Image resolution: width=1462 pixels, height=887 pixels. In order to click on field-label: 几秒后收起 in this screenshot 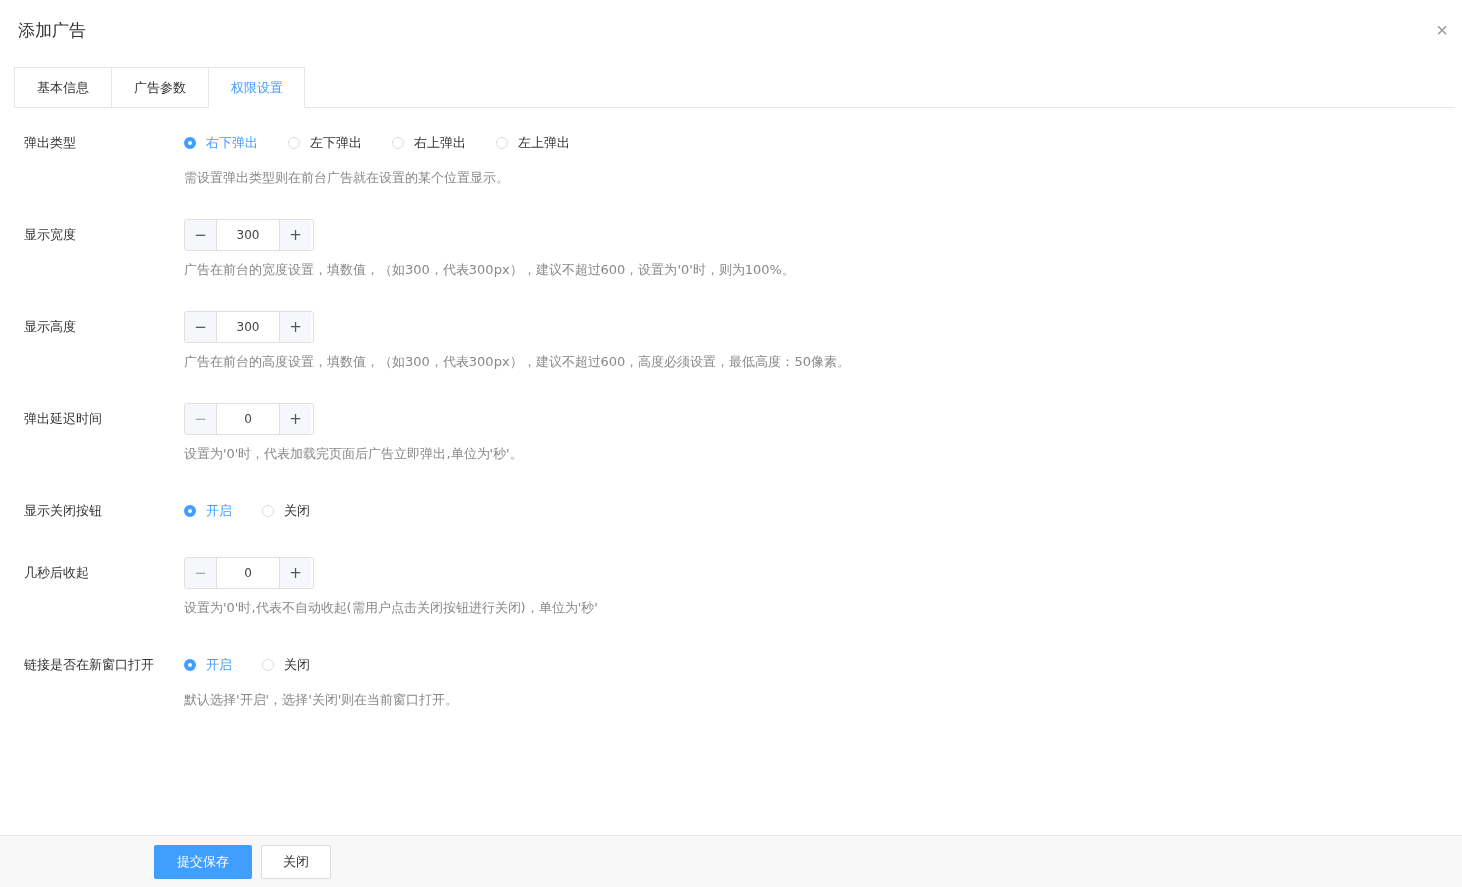, I will do `click(57, 573)`.